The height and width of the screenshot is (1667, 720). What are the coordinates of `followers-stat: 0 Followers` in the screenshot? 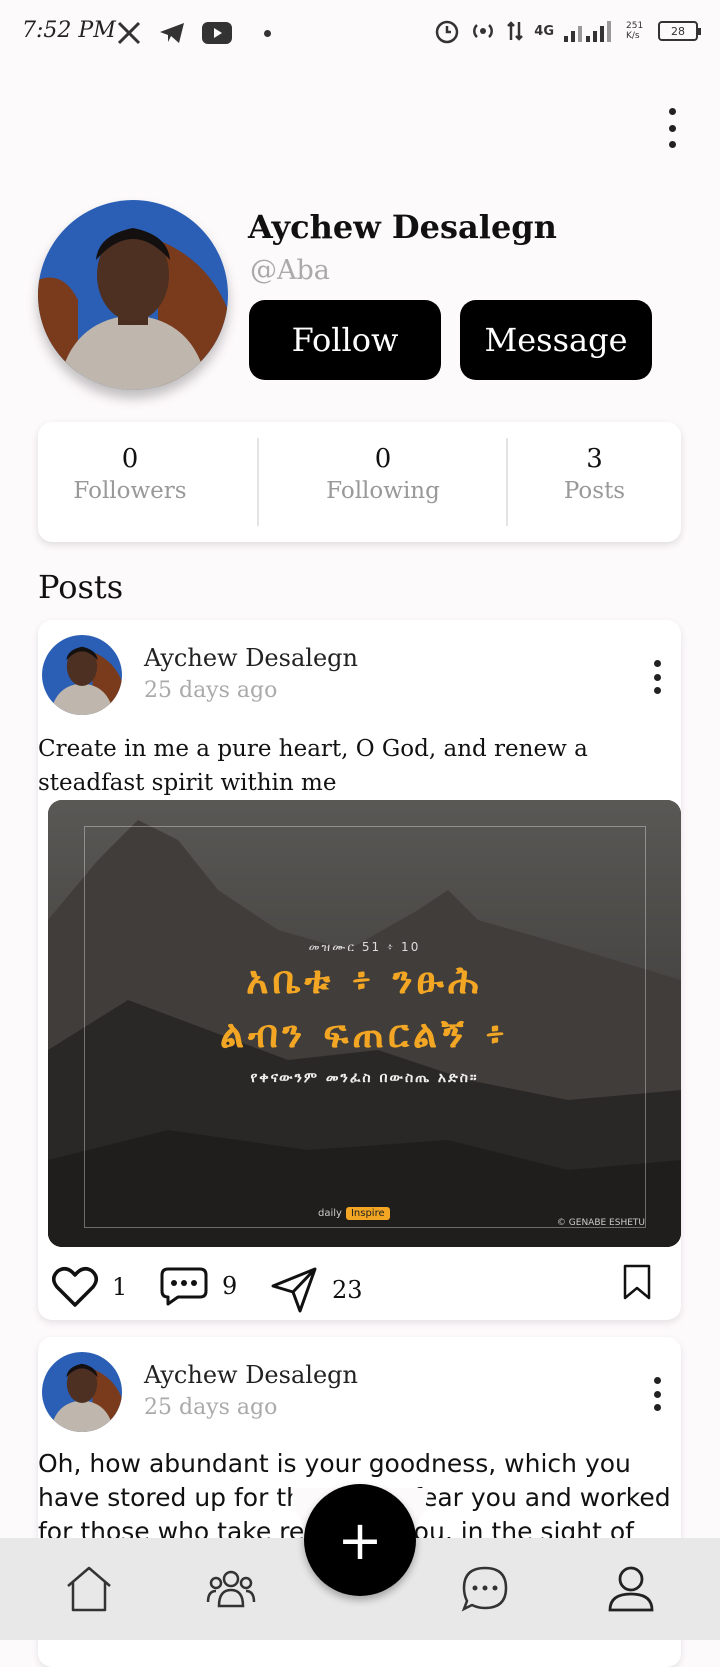 It's located at (130, 474).